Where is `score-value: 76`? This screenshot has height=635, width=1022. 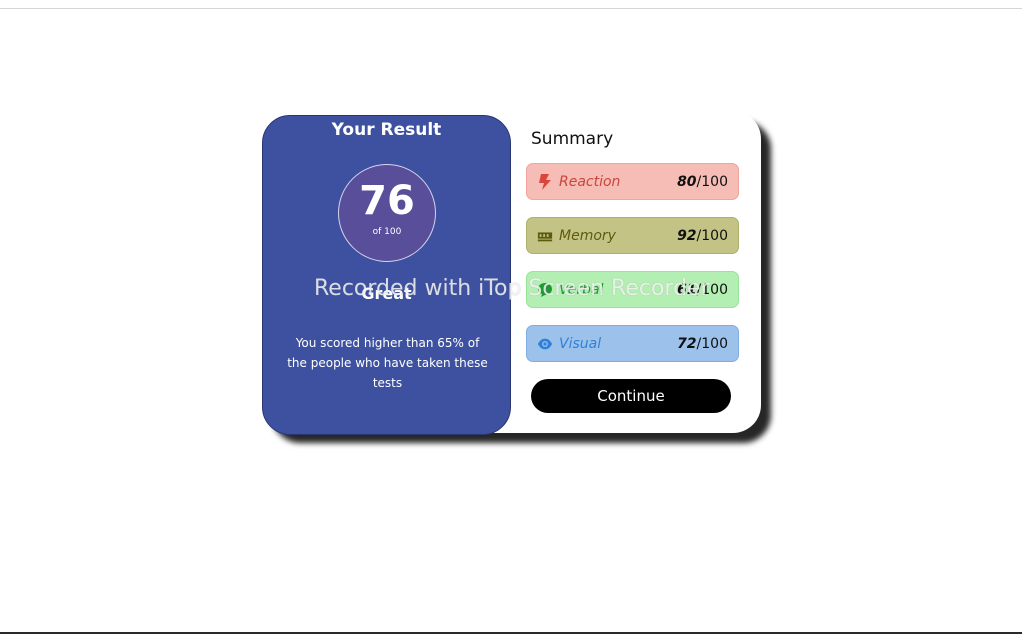 score-value: 76 is located at coordinates (387, 201).